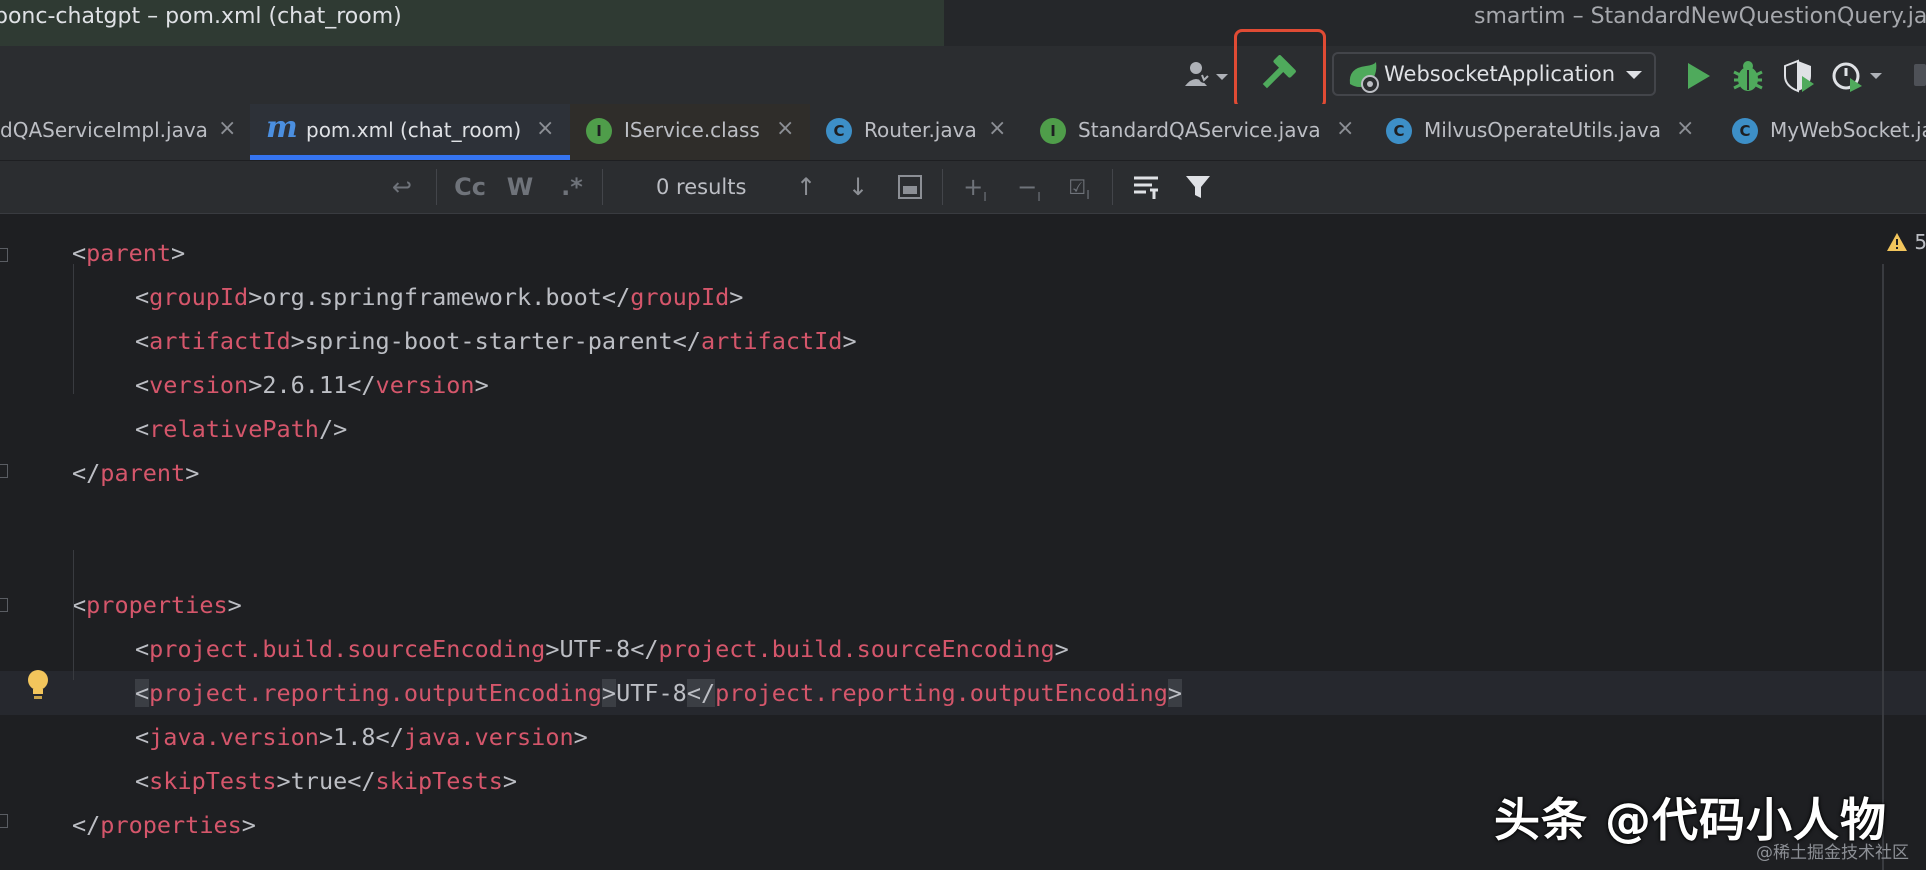  I want to click on tab-label: pom.xml (chat_room), so click(414, 130).